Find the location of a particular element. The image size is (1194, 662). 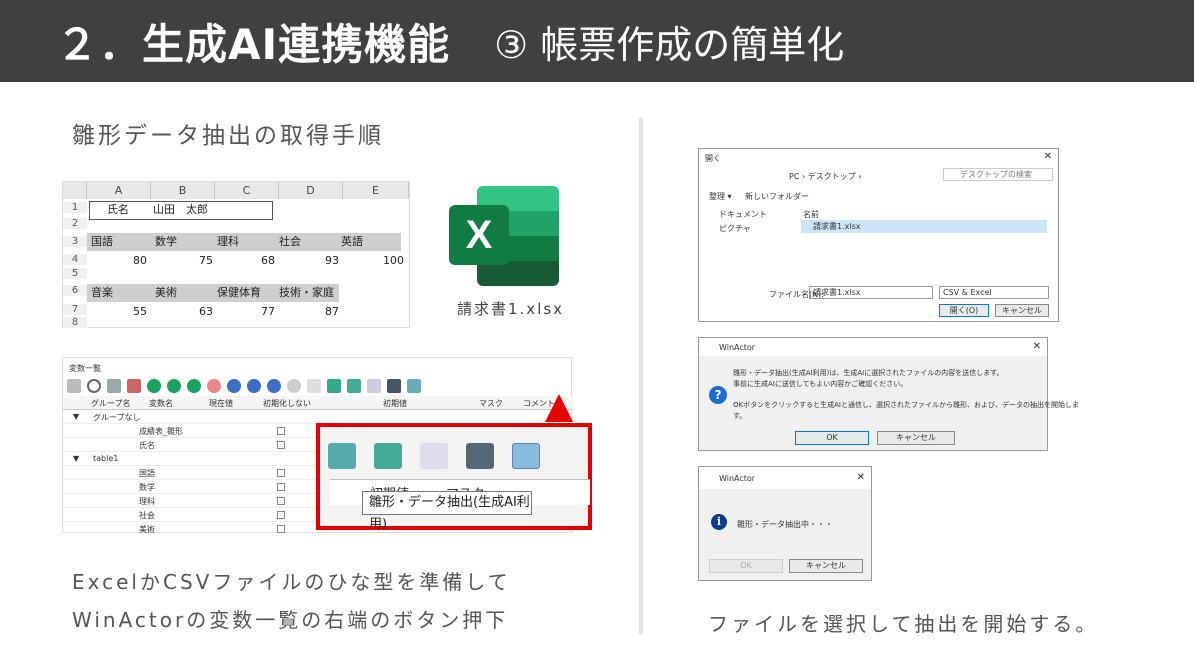

table-row: ▼ グループなし is located at coordinates (318, 417).